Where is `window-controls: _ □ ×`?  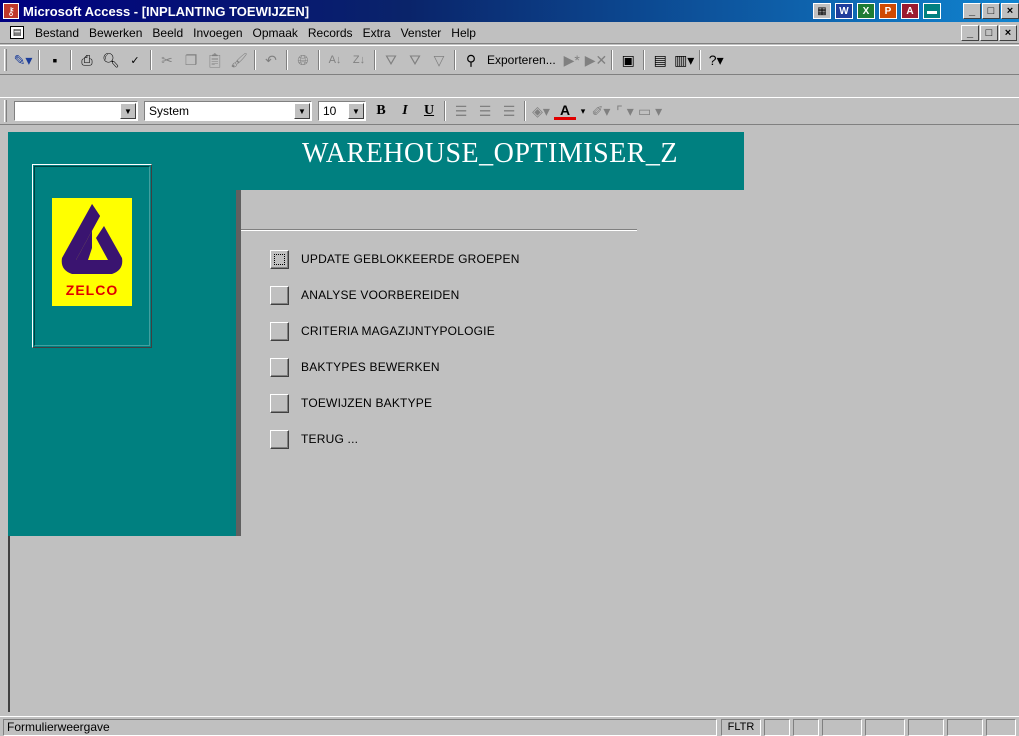
window-controls: _ □ × is located at coordinates (991, 11).